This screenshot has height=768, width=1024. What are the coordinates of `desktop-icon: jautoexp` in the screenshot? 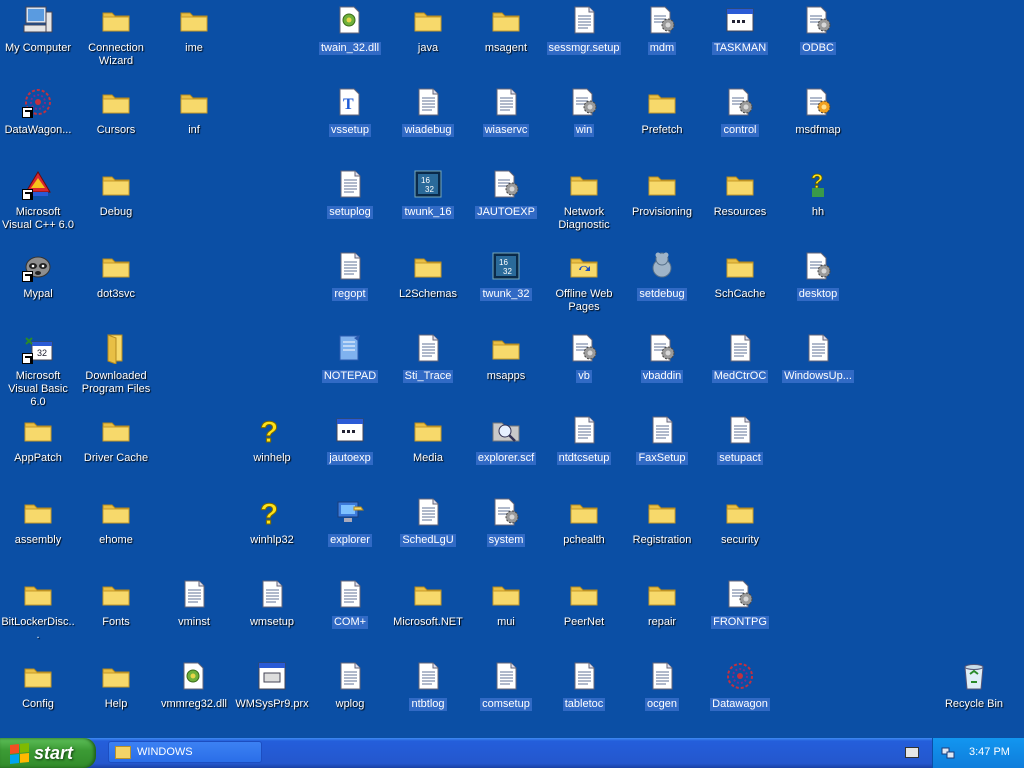 It's located at (350, 451).